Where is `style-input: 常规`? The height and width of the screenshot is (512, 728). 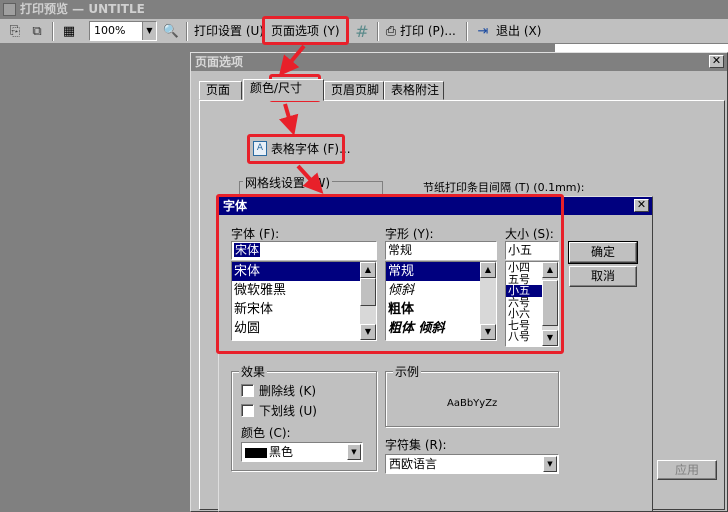 style-input: 常规 is located at coordinates (441, 250).